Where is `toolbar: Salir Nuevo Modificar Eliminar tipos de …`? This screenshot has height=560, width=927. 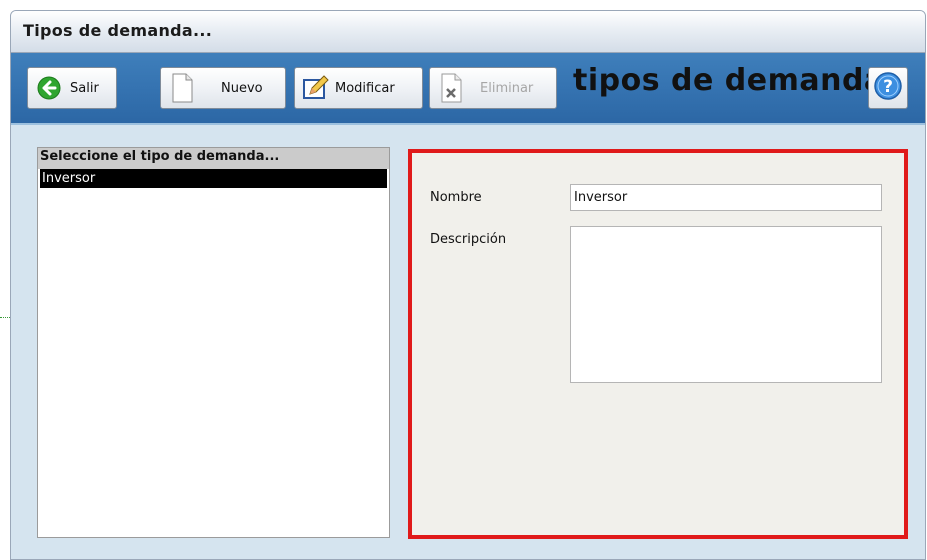 toolbar: Salir Nuevo Modificar Eliminar tipos de … is located at coordinates (468, 89).